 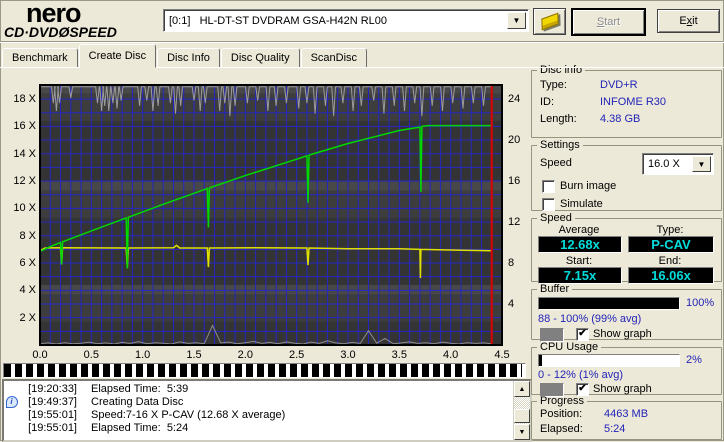 I want to click on type-label: Type:, so click(x=670, y=230).